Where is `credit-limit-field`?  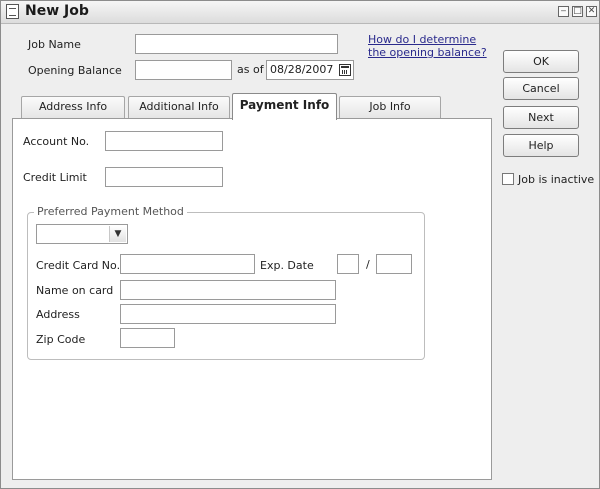 credit-limit-field is located at coordinates (164, 177).